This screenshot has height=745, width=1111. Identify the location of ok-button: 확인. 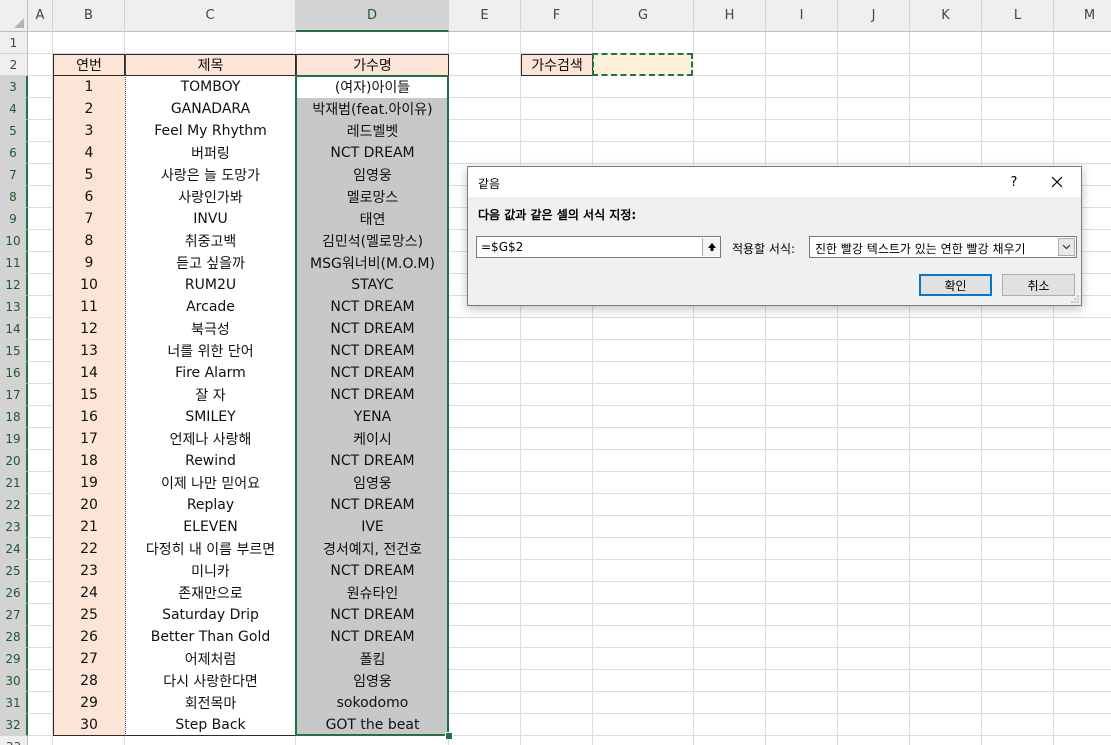
(955, 285).